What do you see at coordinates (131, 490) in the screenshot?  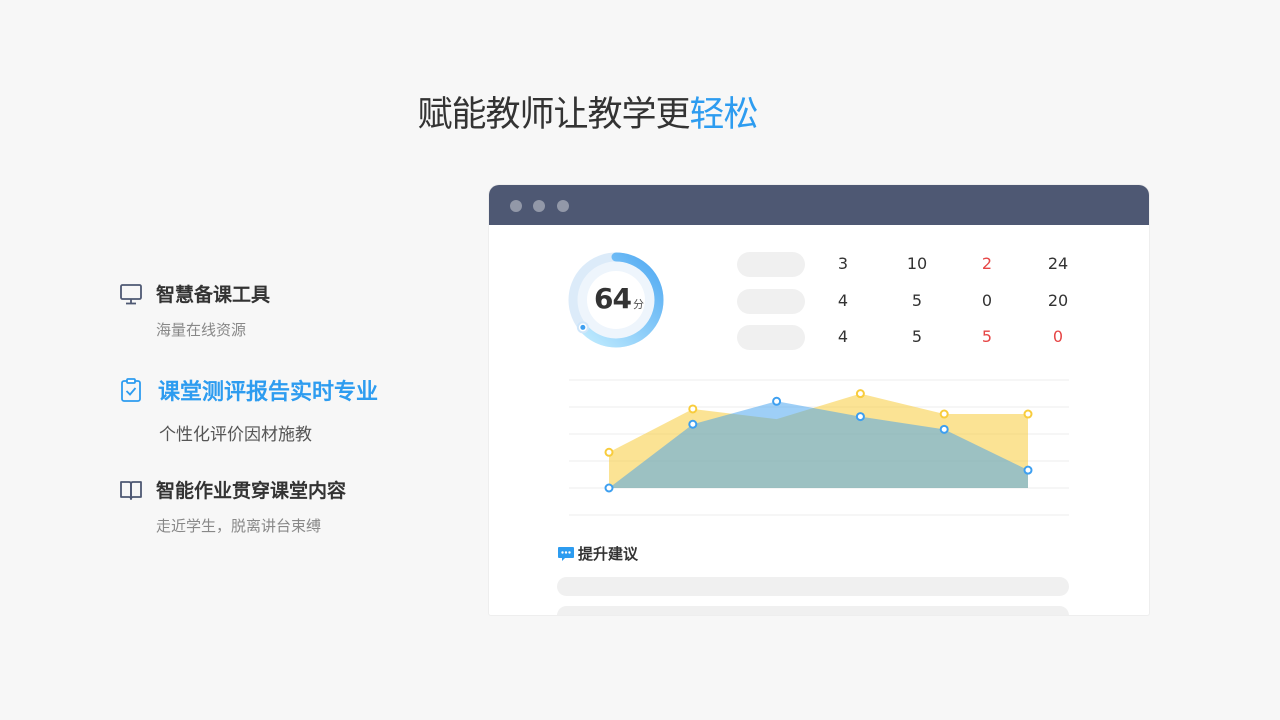 I see `book-icon` at bounding box center [131, 490].